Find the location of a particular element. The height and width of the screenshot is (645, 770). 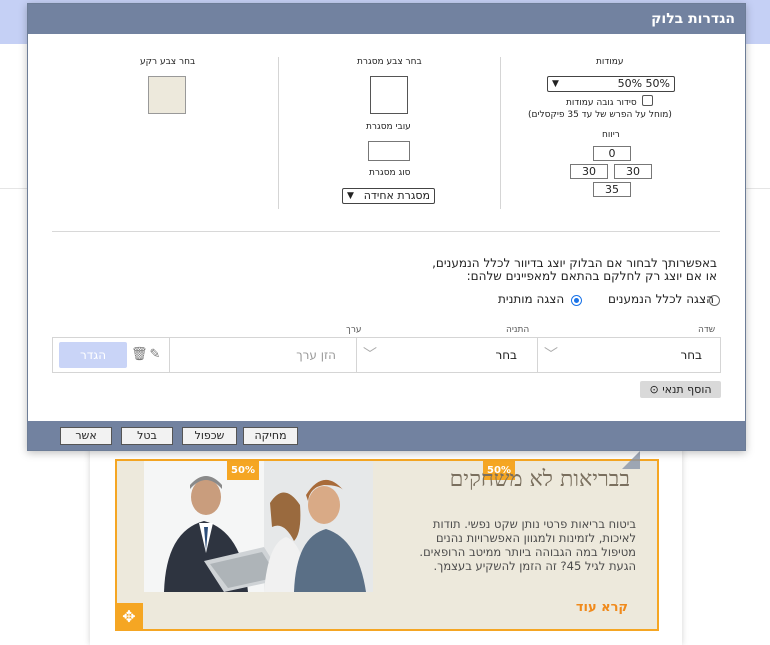

define-button: הגדר is located at coordinates (93, 355).